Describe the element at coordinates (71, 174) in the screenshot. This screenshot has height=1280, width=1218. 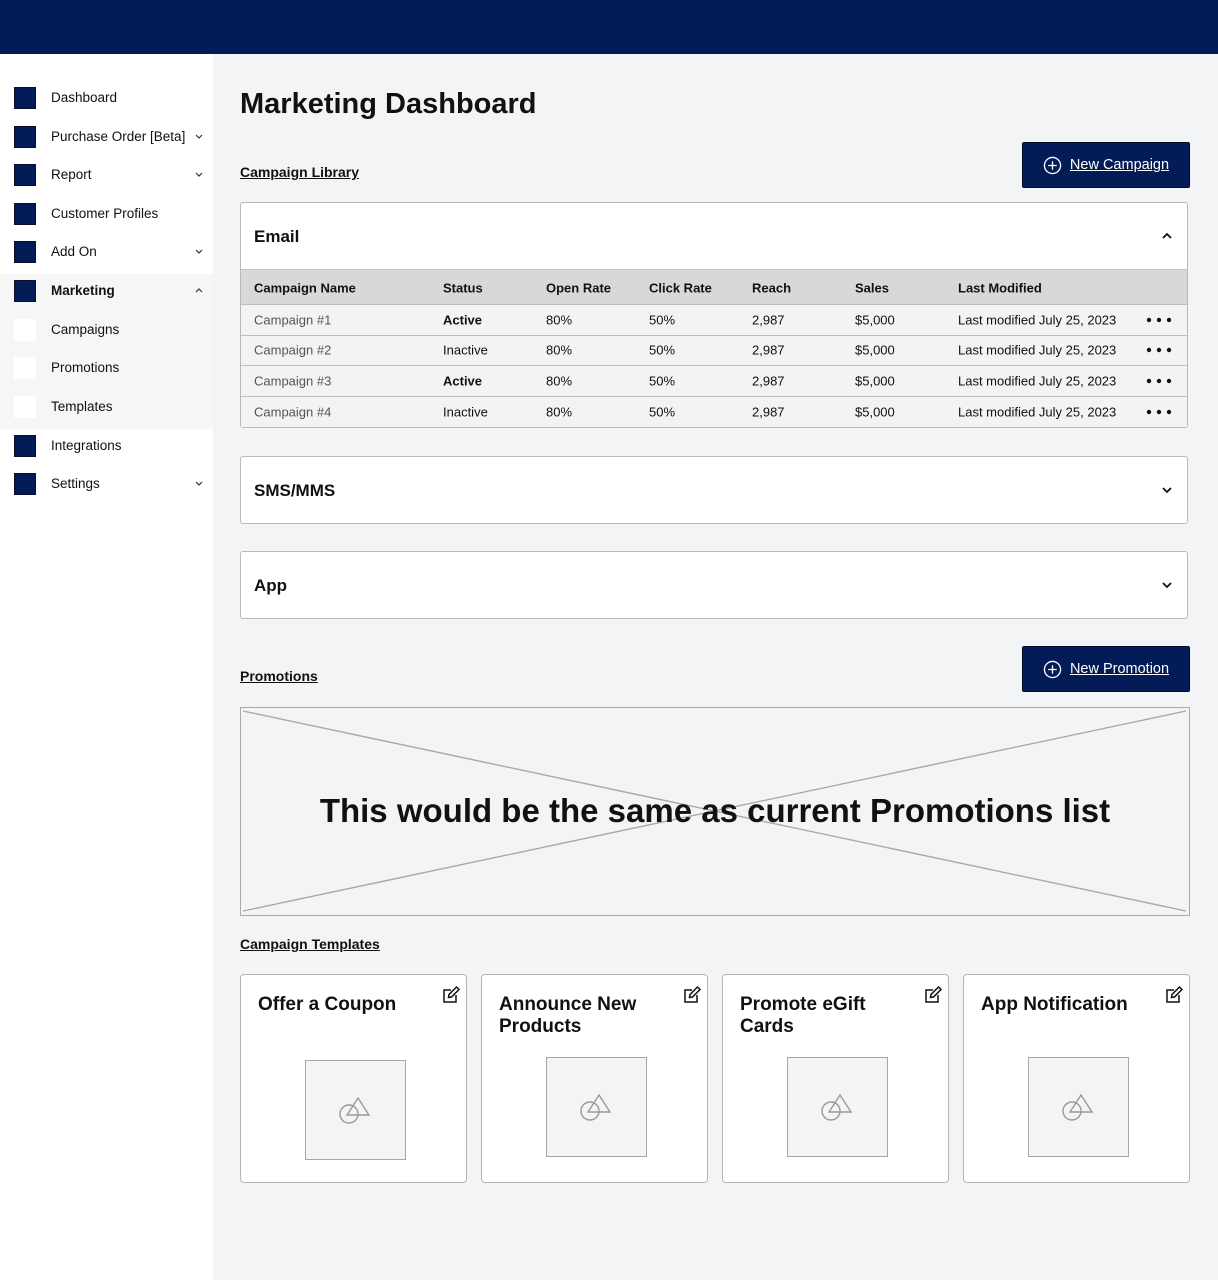
I see `sidebar-item-label: Report` at that location.